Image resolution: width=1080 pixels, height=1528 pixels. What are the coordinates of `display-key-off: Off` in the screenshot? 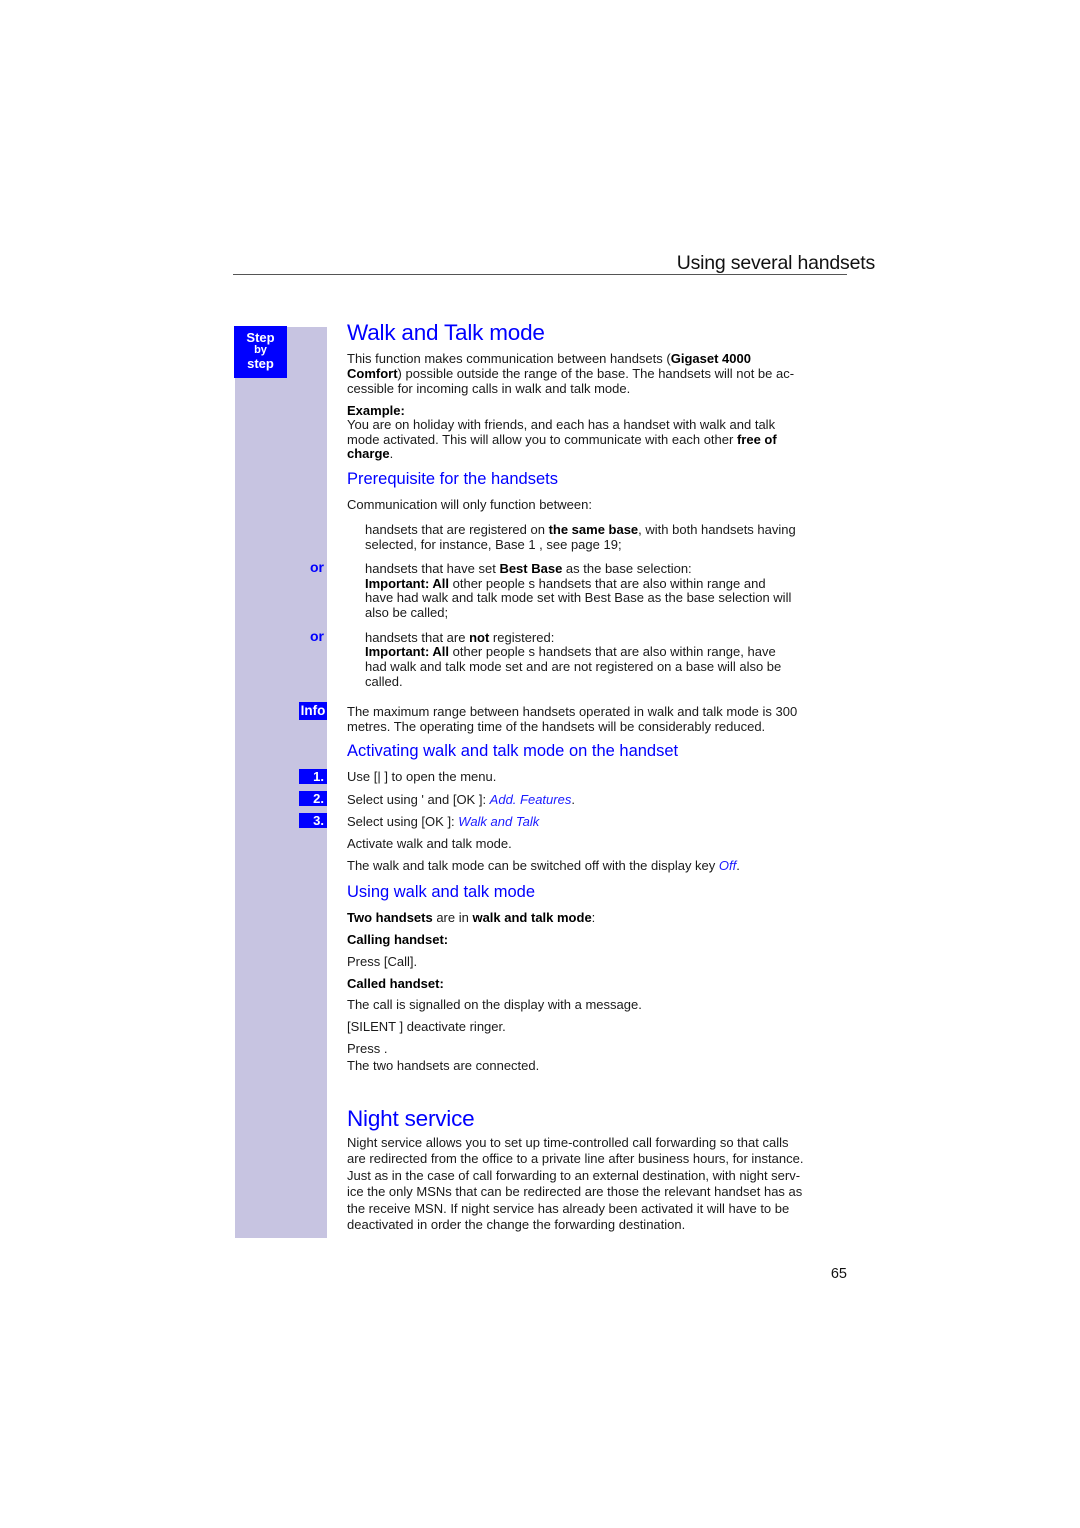 It's located at (727, 865).